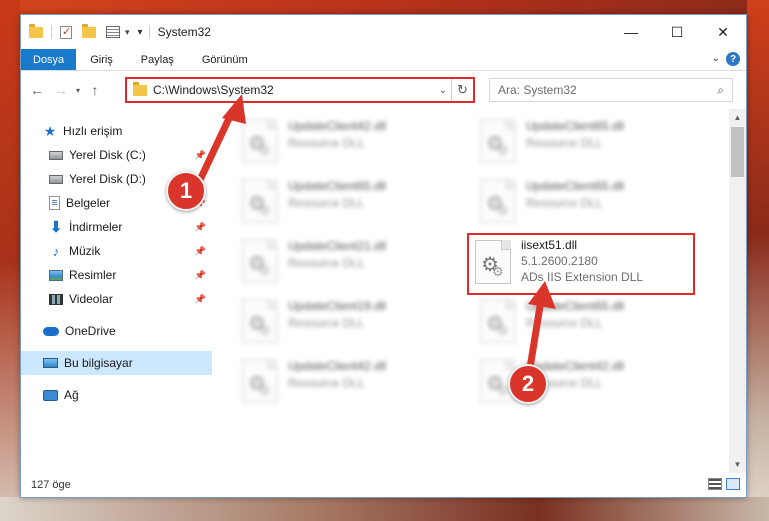 The image size is (769, 521). Describe the element at coordinates (549, 245) in the screenshot. I see `file-name: iisext51.dll` at that location.